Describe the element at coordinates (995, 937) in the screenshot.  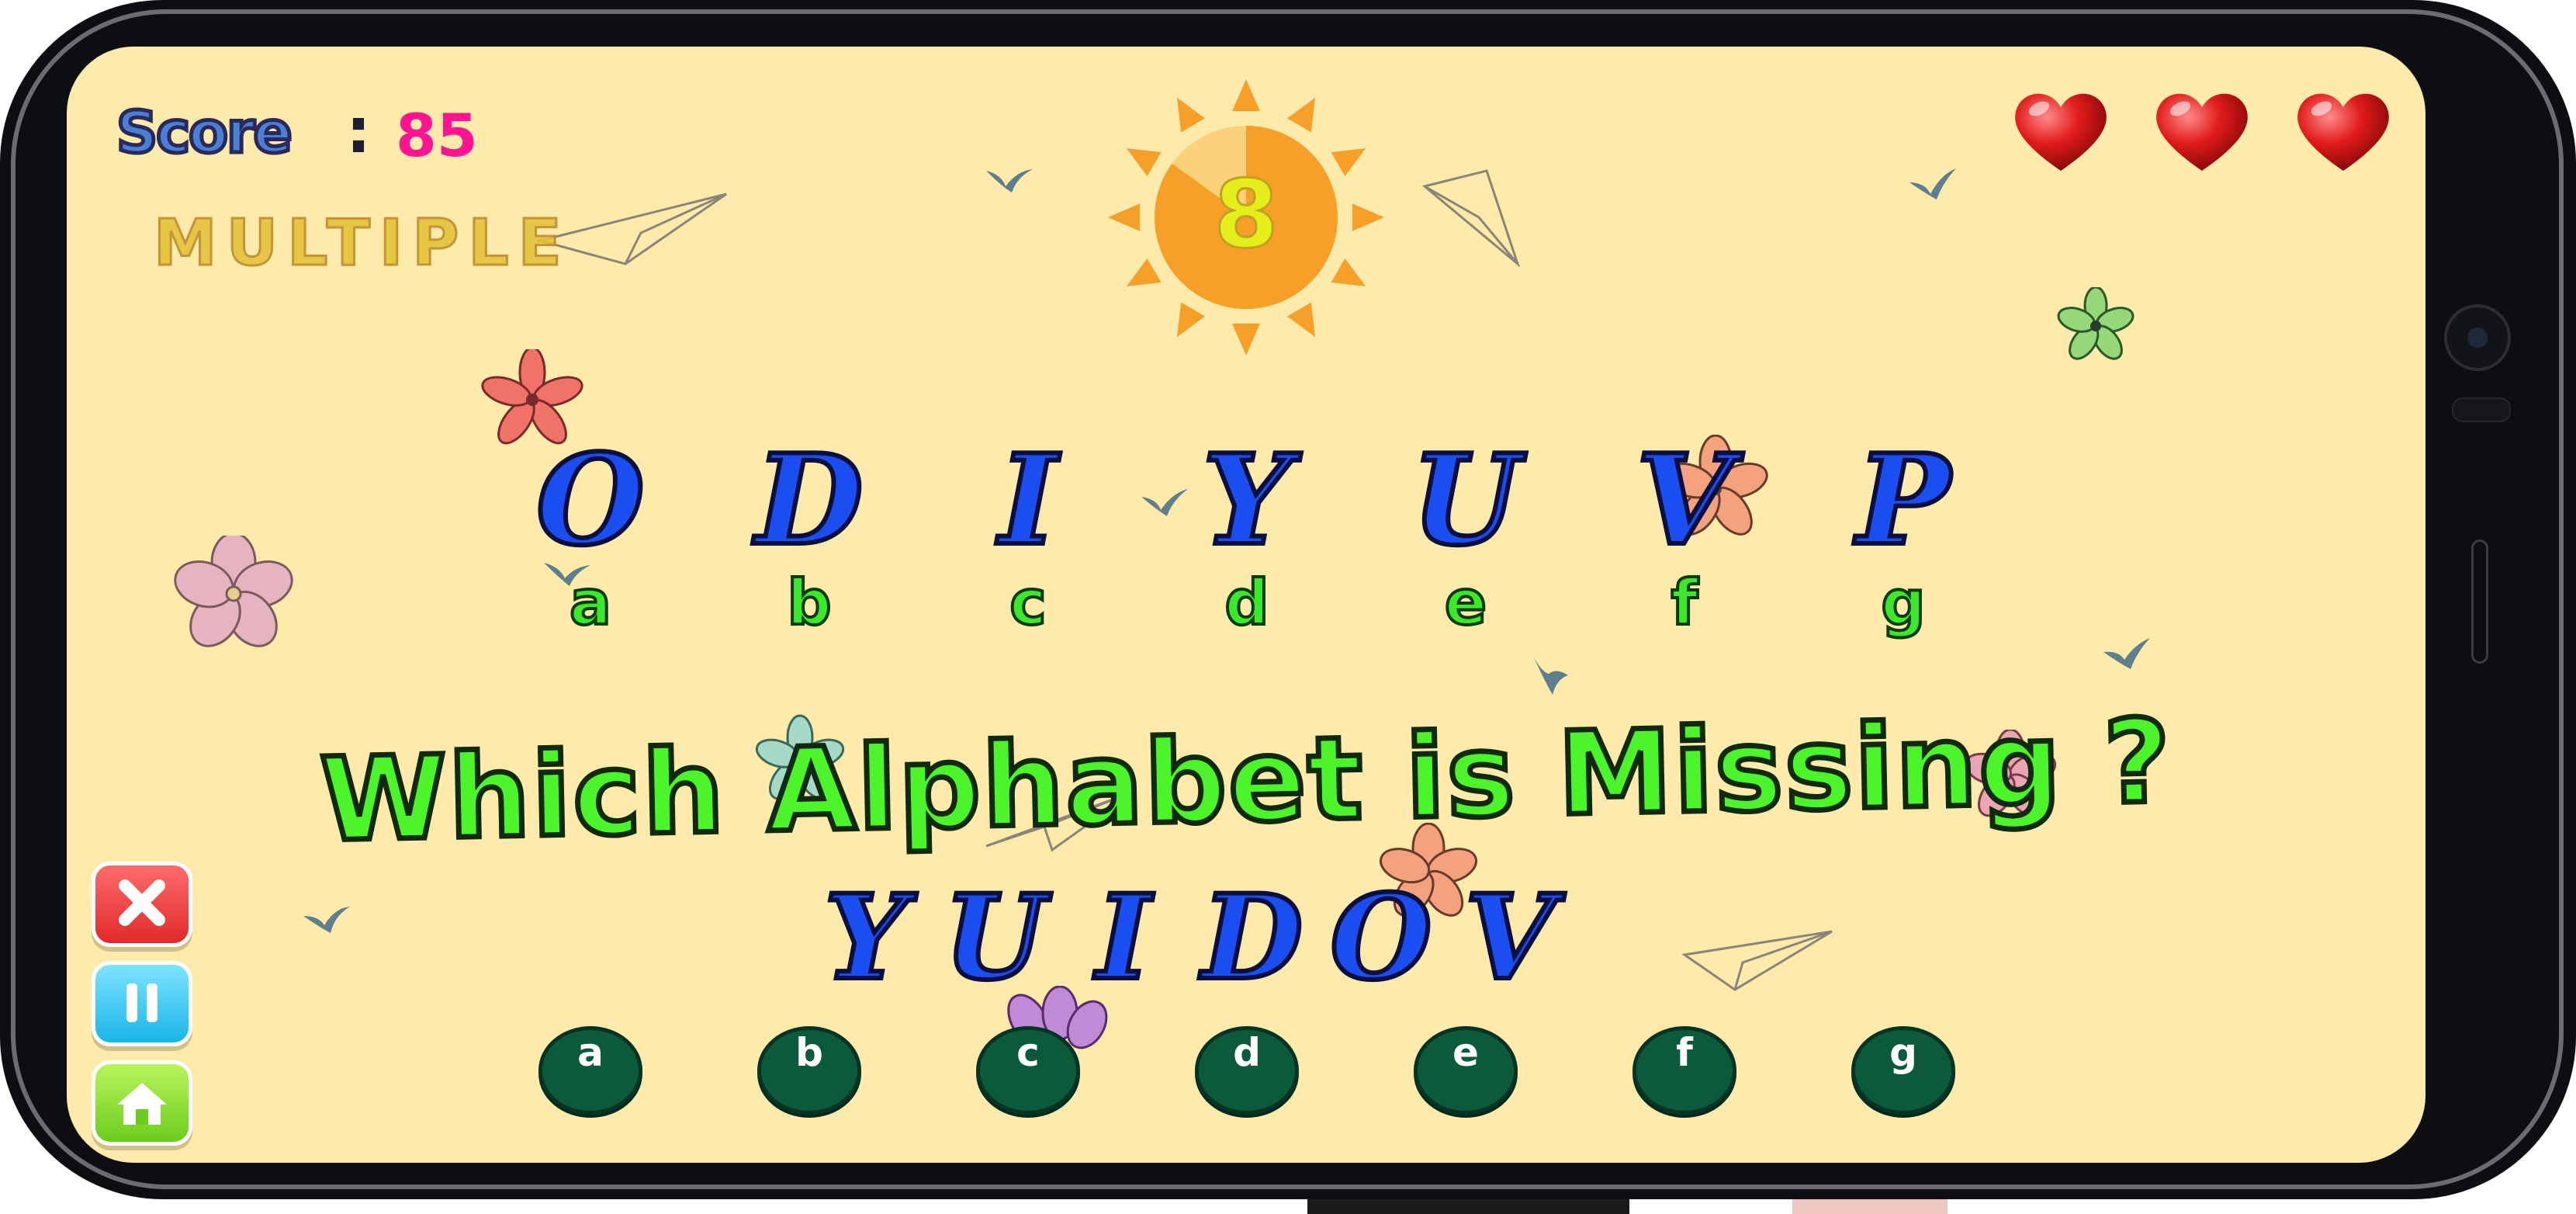
I see `shuffled-letter: U` at that location.